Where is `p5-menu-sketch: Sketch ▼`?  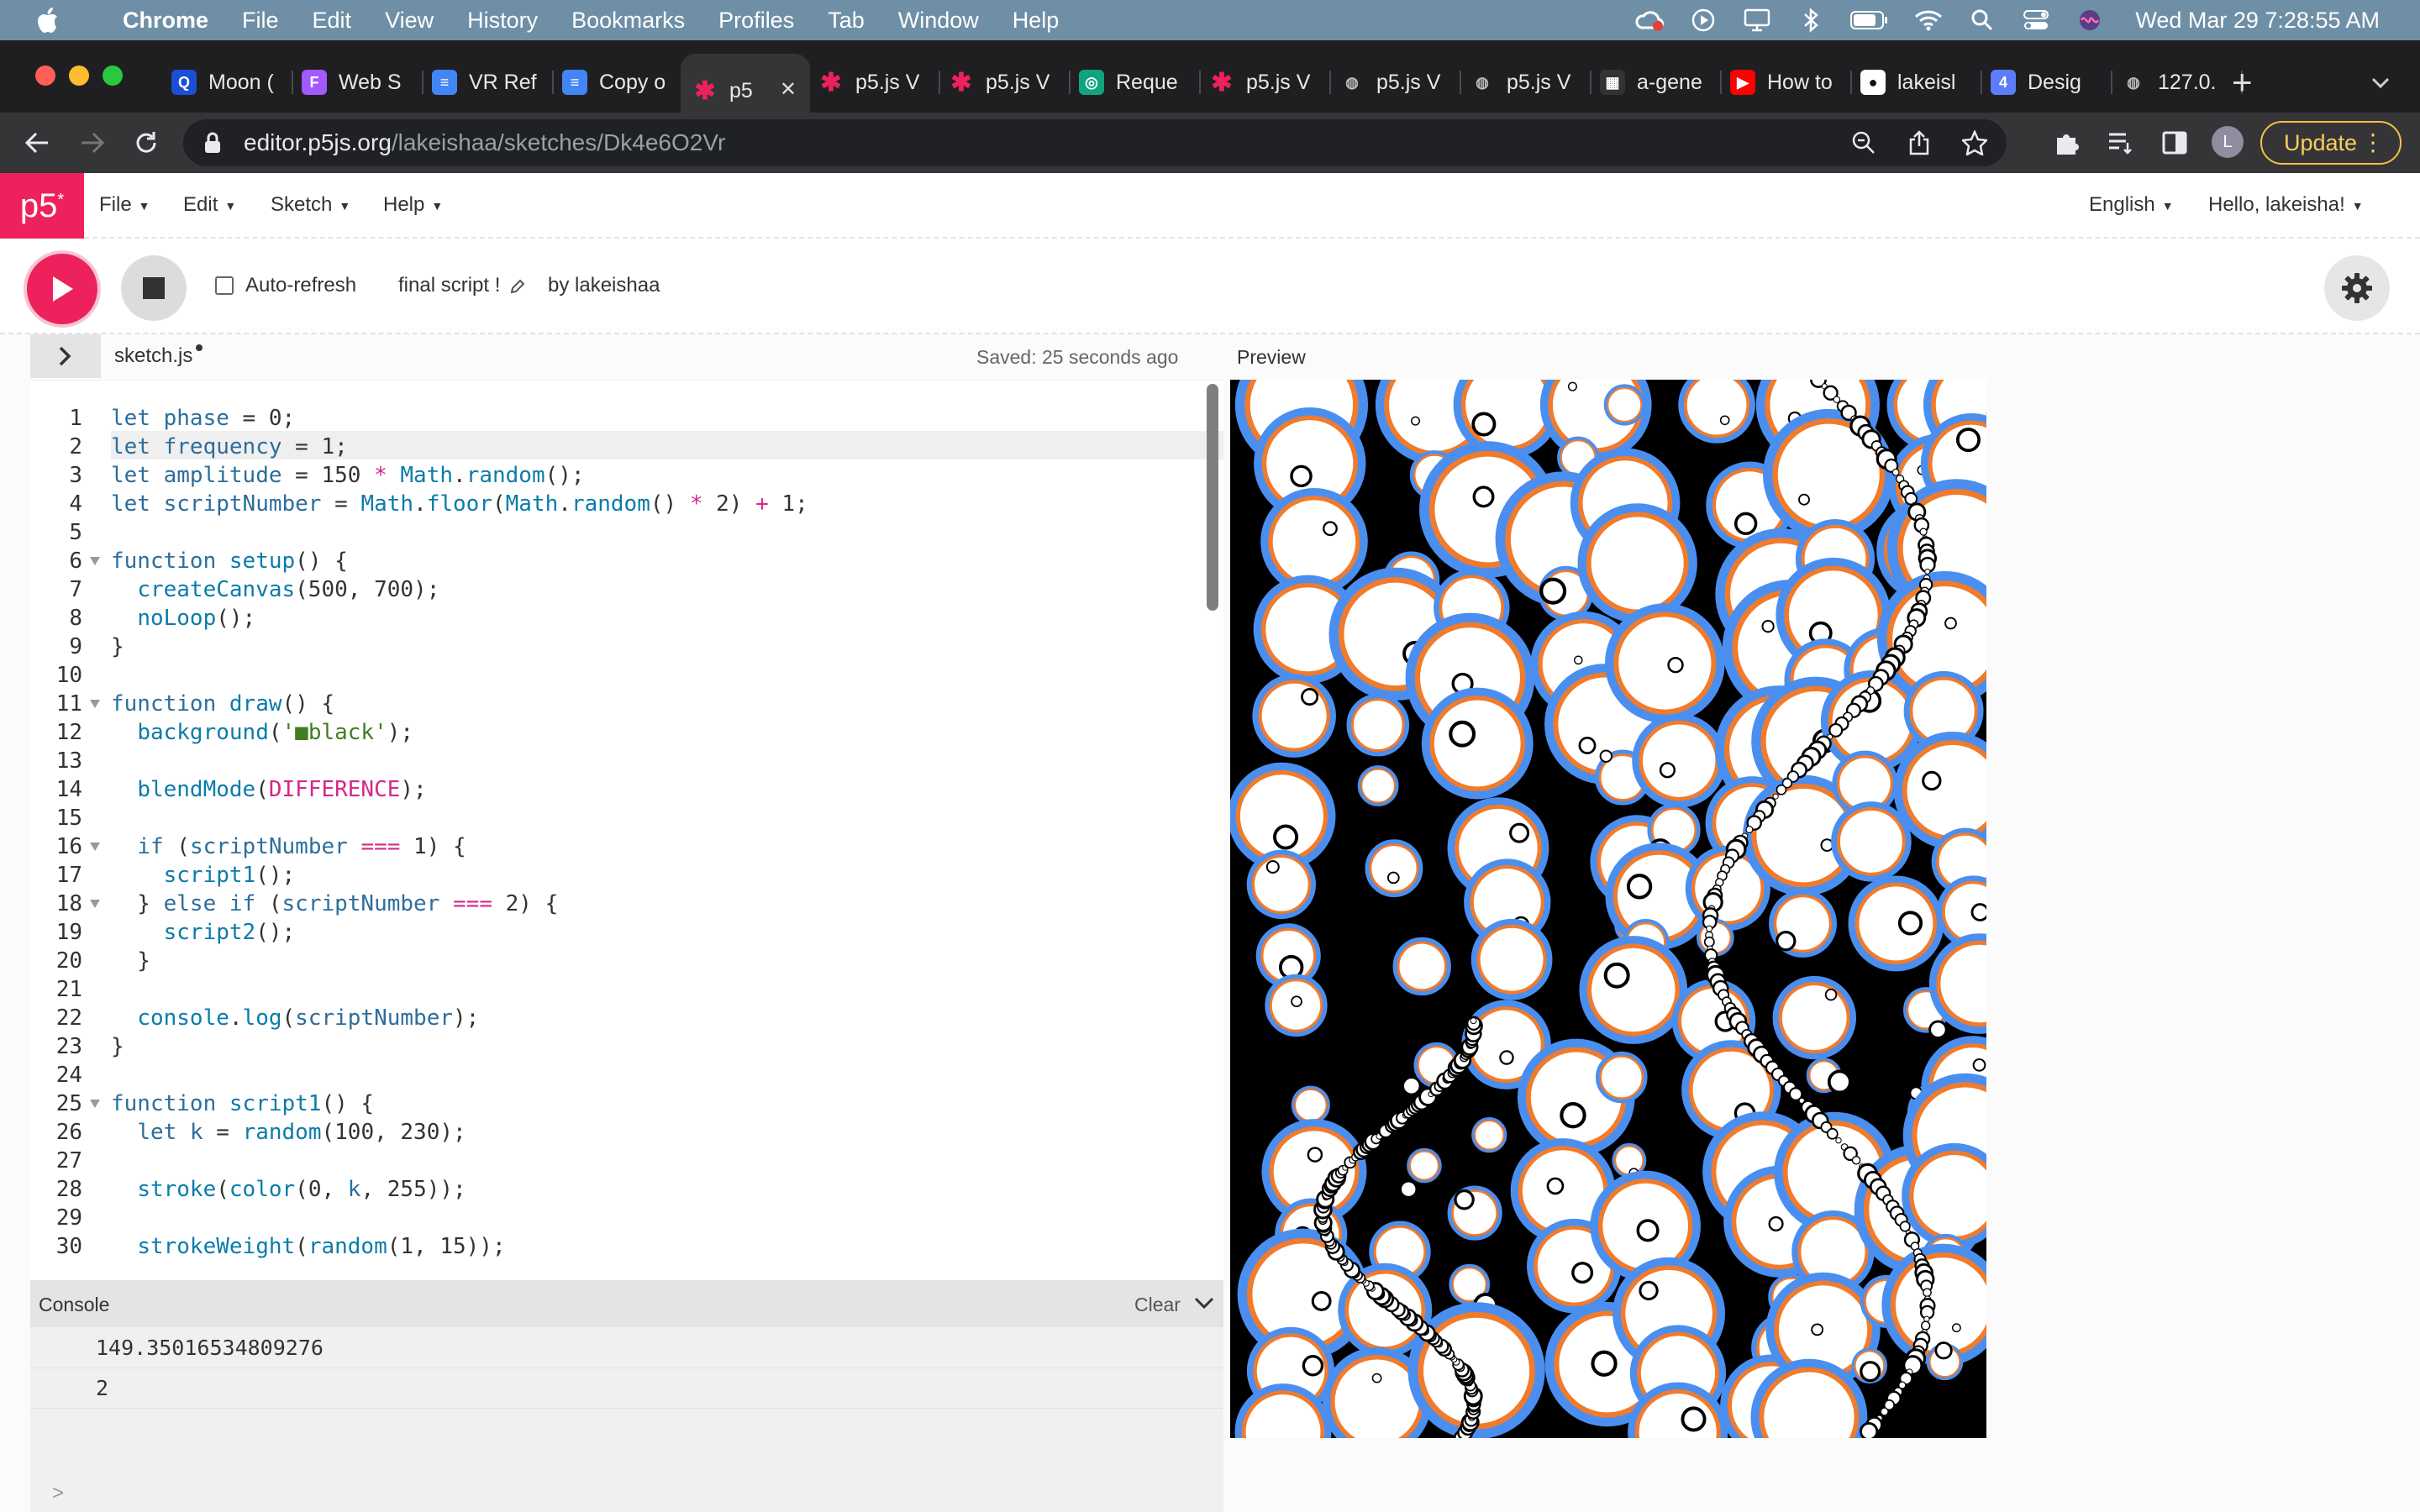
p5-menu-sketch: Sketch ▼ is located at coordinates (310, 205).